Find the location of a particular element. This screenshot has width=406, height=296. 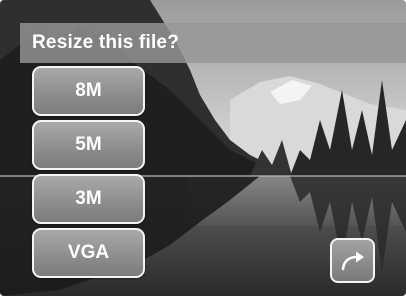

size-vga-label: VGA is located at coordinates (88, 252).